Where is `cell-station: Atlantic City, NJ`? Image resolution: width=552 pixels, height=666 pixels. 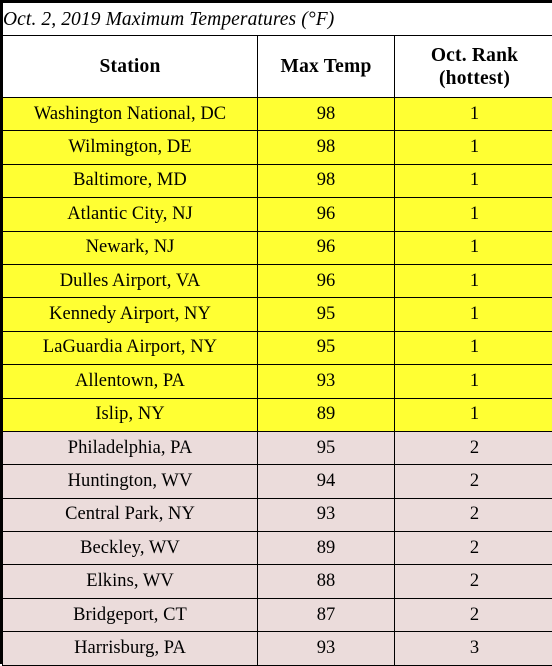
cell-station: Atlantic City, NJ is located at coordinates (130, 214).